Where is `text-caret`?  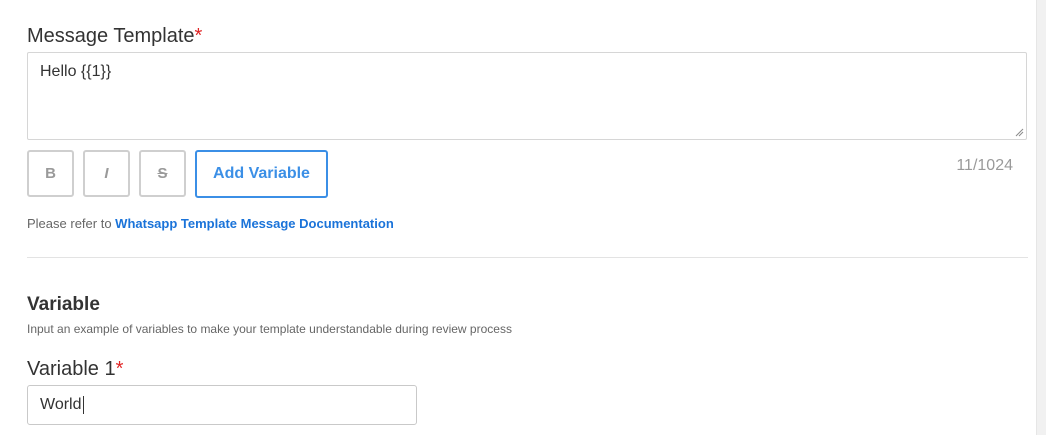 text-caret is located at coordinates (83, 405).